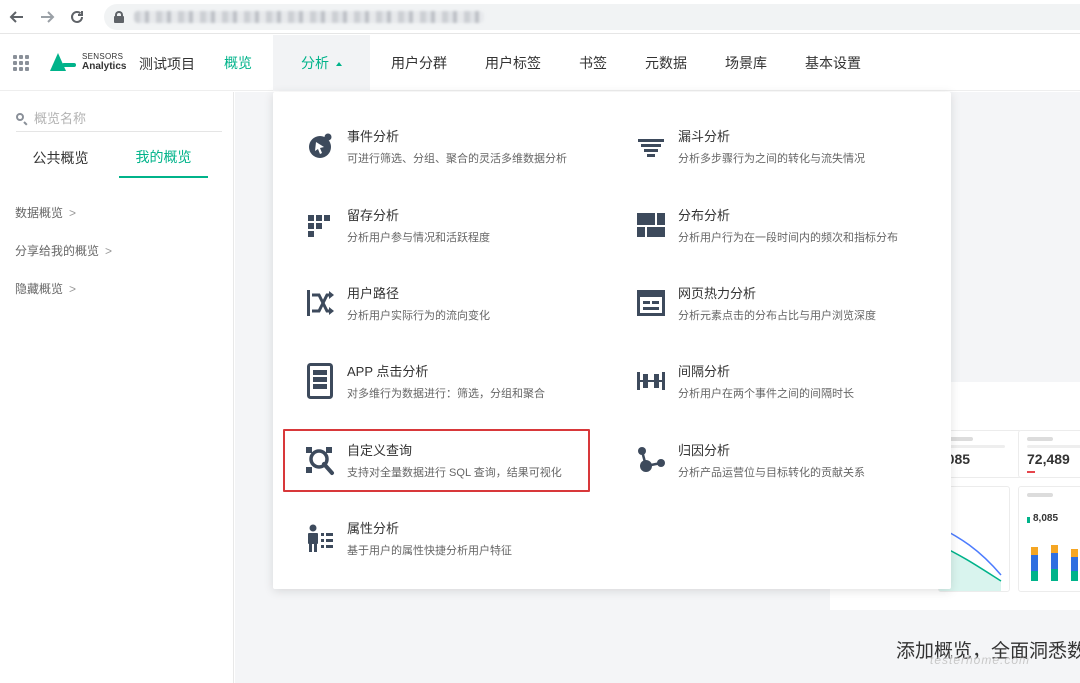 This screenshot has width=1080, height=683. What do you see at coordinates (418, 316) in the screenshot?
I see `menu-item-desc: 分析用户实际行为的流向变化` at bounding box center [418, 316].